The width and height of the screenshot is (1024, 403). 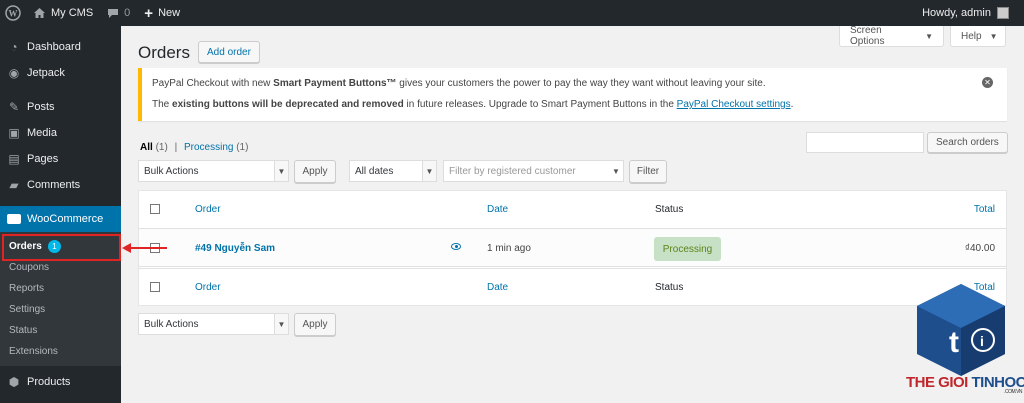 I want to click on new-content-link: + New, so click(x=162, y=13).